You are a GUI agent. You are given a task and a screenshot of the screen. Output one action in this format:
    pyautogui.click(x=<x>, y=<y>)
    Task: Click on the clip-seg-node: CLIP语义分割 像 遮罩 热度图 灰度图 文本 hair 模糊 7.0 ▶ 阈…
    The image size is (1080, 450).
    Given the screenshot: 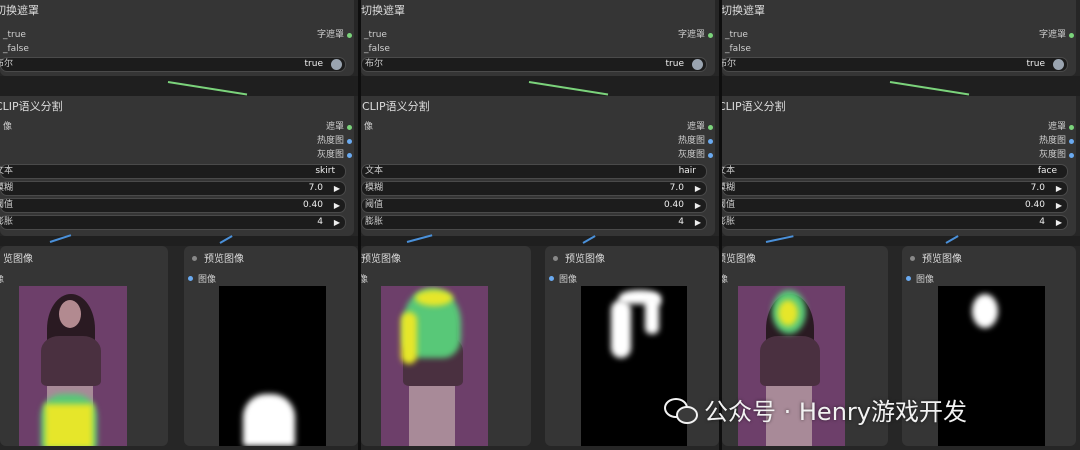 What is the action you would take?
    pyautogui.click(x=538, y=166)
    